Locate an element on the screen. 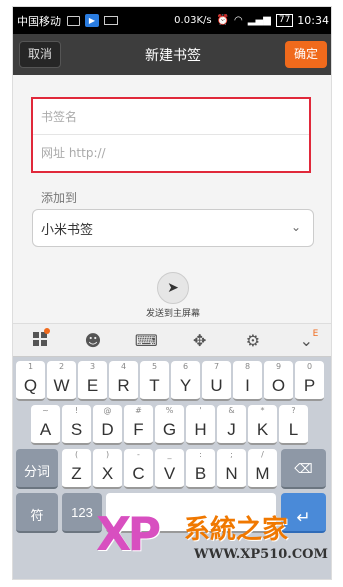 The height and width of the screenshot is (587, 343). space-key is located at coordinates (191, 513).